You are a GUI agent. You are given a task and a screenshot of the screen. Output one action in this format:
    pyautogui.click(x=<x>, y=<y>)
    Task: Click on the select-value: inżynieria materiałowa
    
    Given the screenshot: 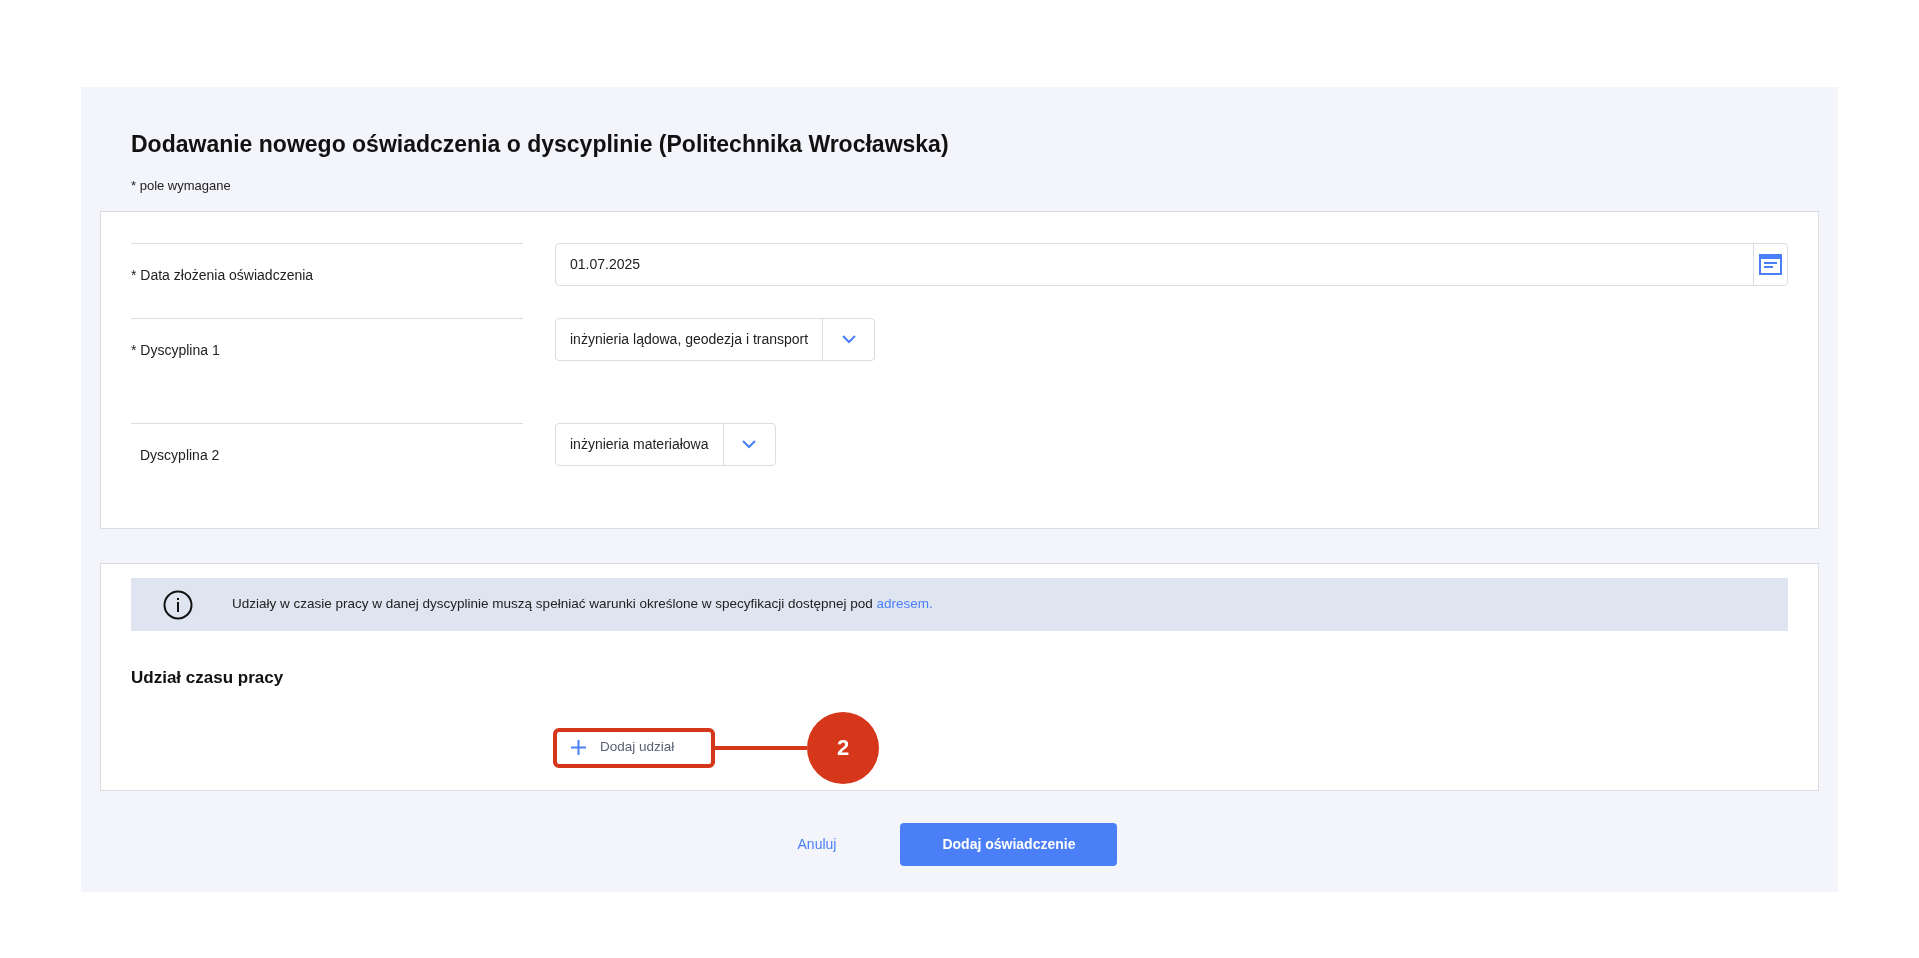 What is the action you would take?
    pyautogui.click(x=639, y=444)
    